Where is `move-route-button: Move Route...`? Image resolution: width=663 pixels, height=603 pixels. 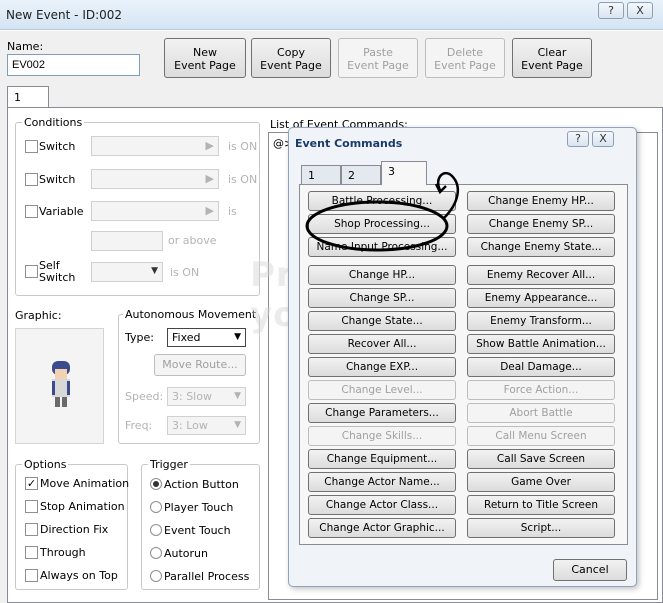 move-route-button: Move Route... is located at coordinates (200, 365).